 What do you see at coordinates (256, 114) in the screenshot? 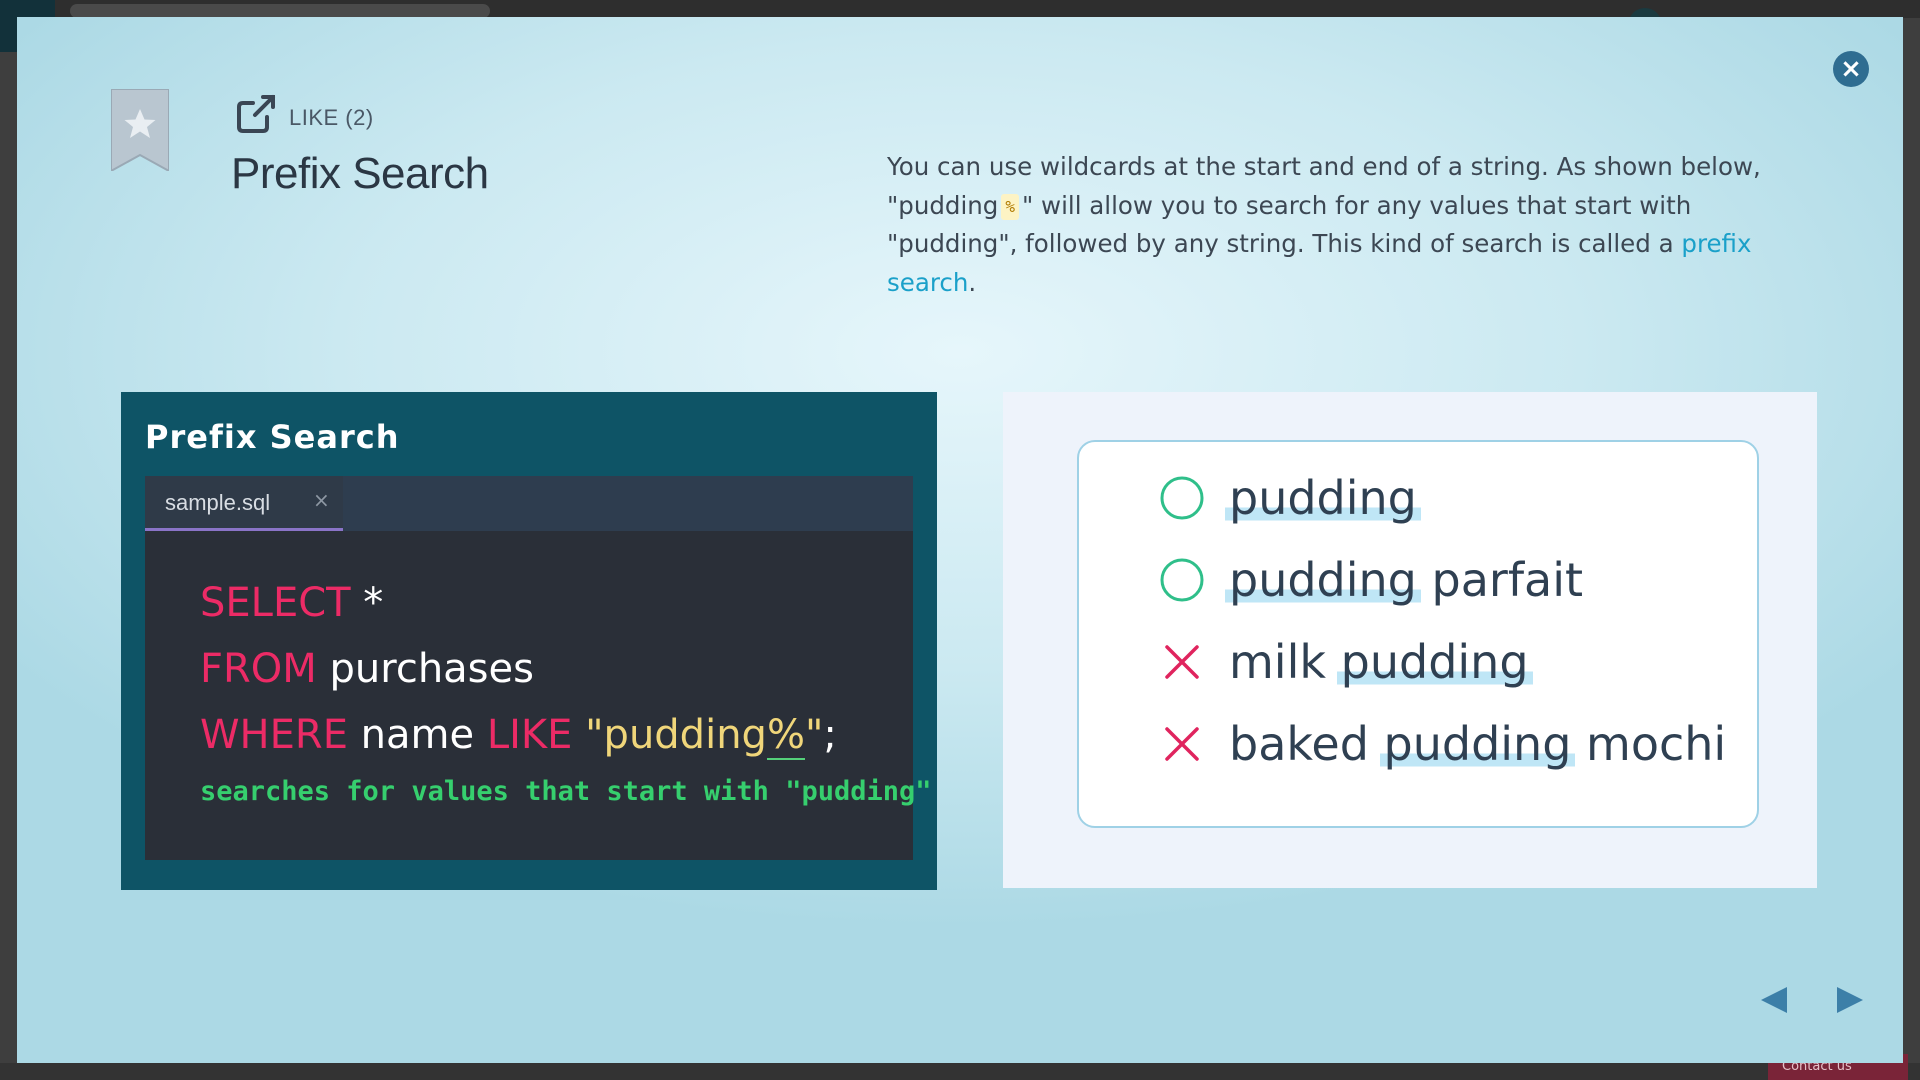
I see `external-link-icon` at bounding box center [256, 114].